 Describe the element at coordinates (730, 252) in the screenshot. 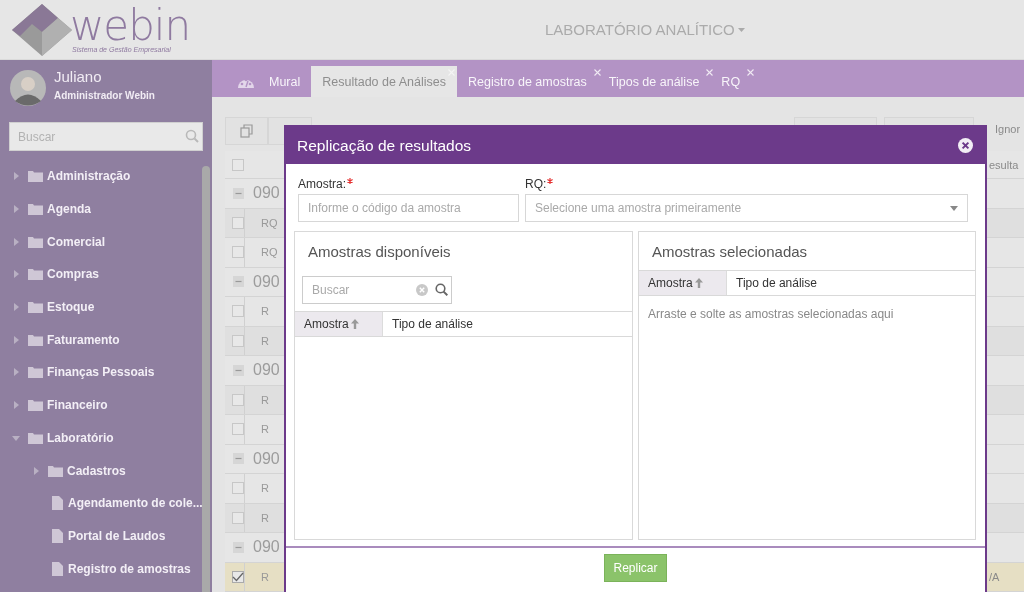

I see `panel-title: Amostras selecionadas` at that location.